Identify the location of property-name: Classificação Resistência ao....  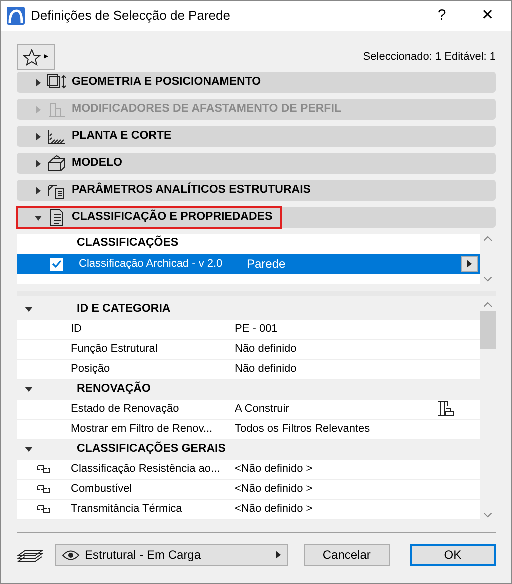
(146, 470).